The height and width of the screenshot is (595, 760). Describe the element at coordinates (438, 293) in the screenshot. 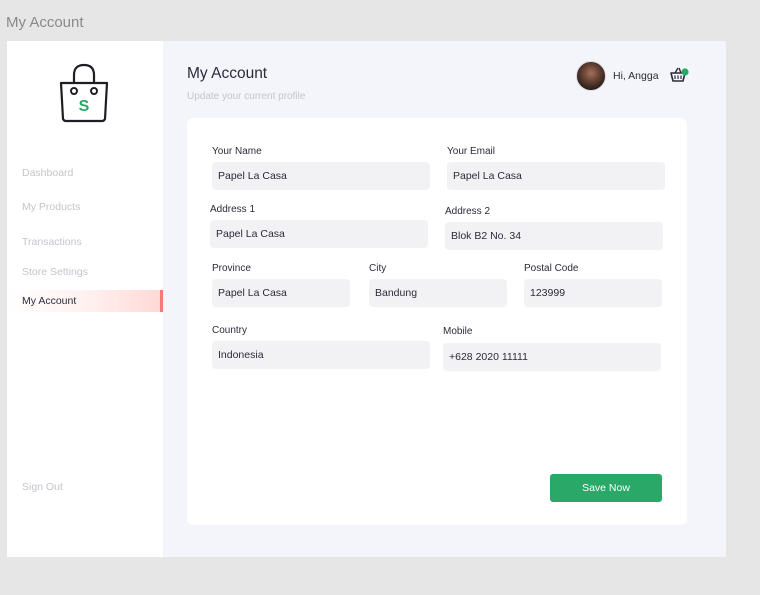

I see `city-field: Bandung` at that location.